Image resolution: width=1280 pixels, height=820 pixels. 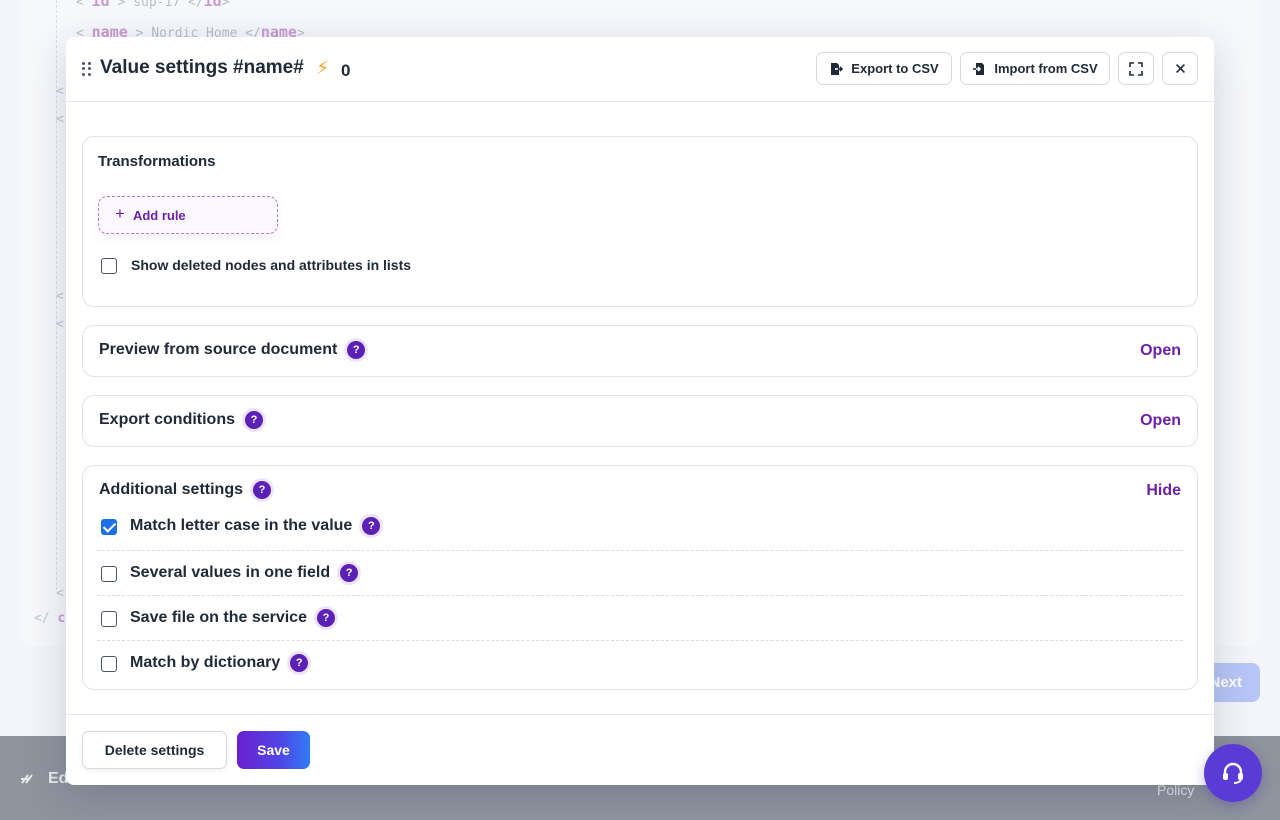 I want to click on preview-open-link: Open, so click(x=1160, y=351).